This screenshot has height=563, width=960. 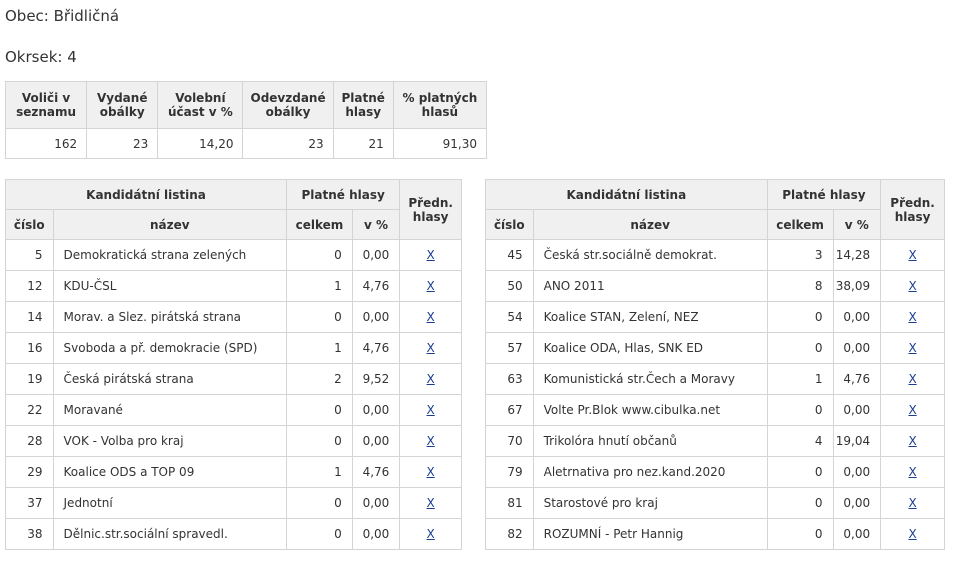 What do you see at coordinates (912, 209) in the screenshot?
I see `header-predn-hlasy: Předn. hlasy` at bounding box center [912, 209].